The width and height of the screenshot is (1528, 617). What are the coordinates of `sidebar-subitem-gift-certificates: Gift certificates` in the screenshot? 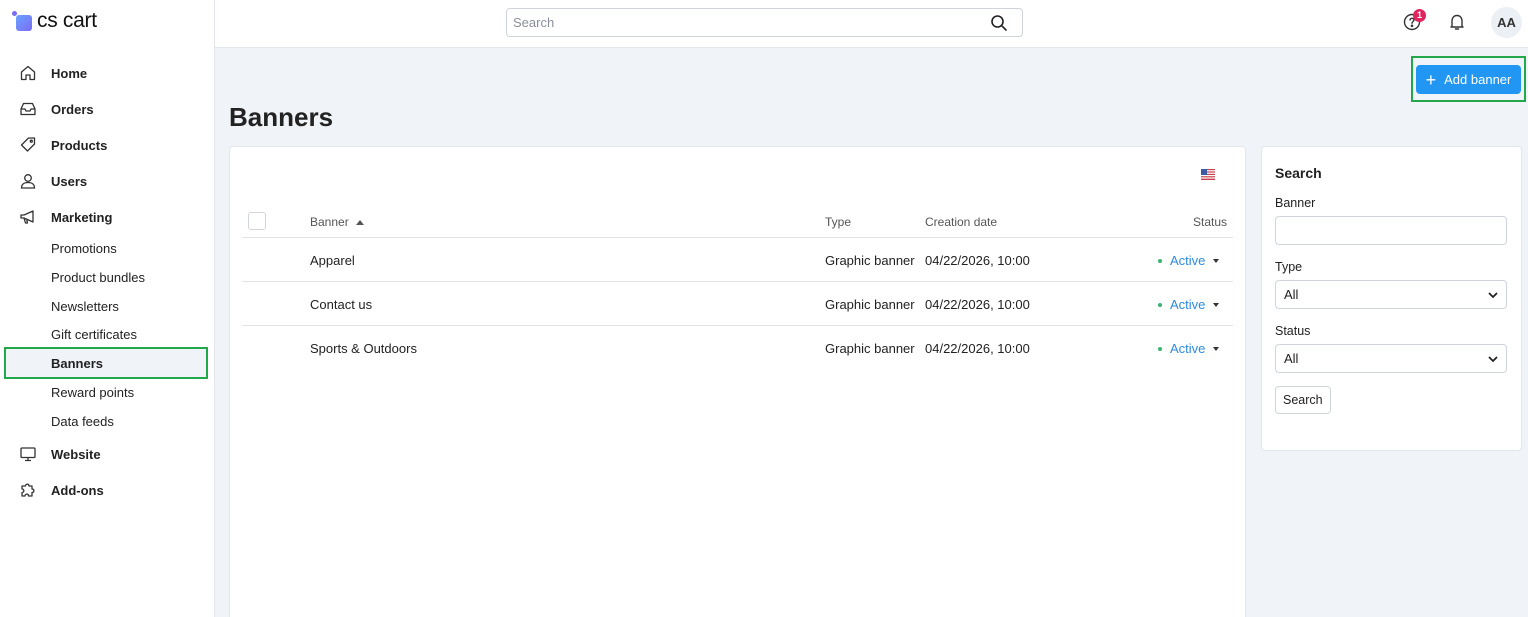 It's located at (94, 335).